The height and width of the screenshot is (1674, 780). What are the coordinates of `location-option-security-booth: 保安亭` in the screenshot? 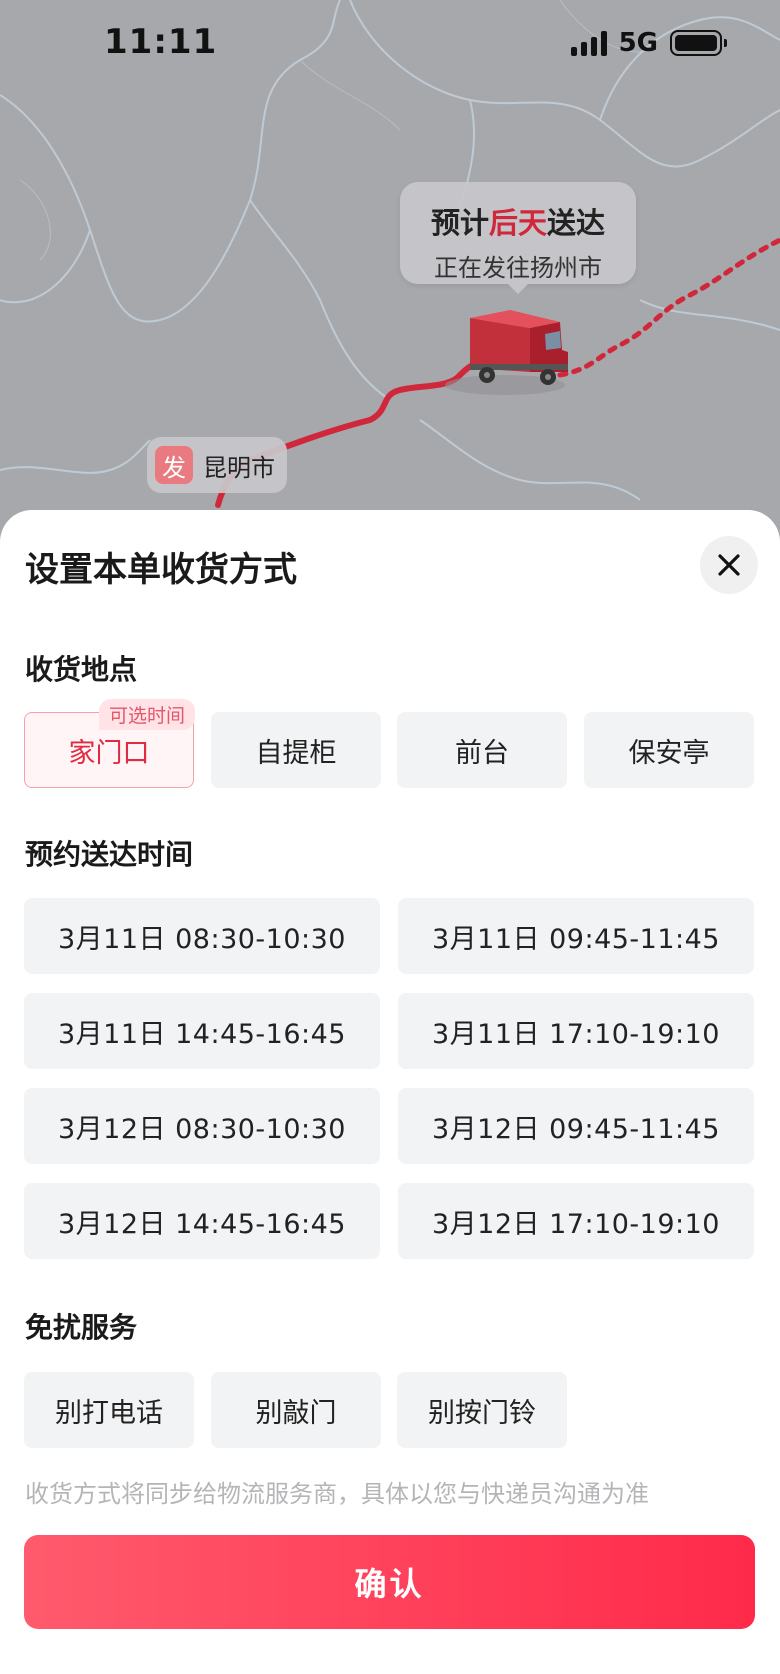 It's located at (669, 750).